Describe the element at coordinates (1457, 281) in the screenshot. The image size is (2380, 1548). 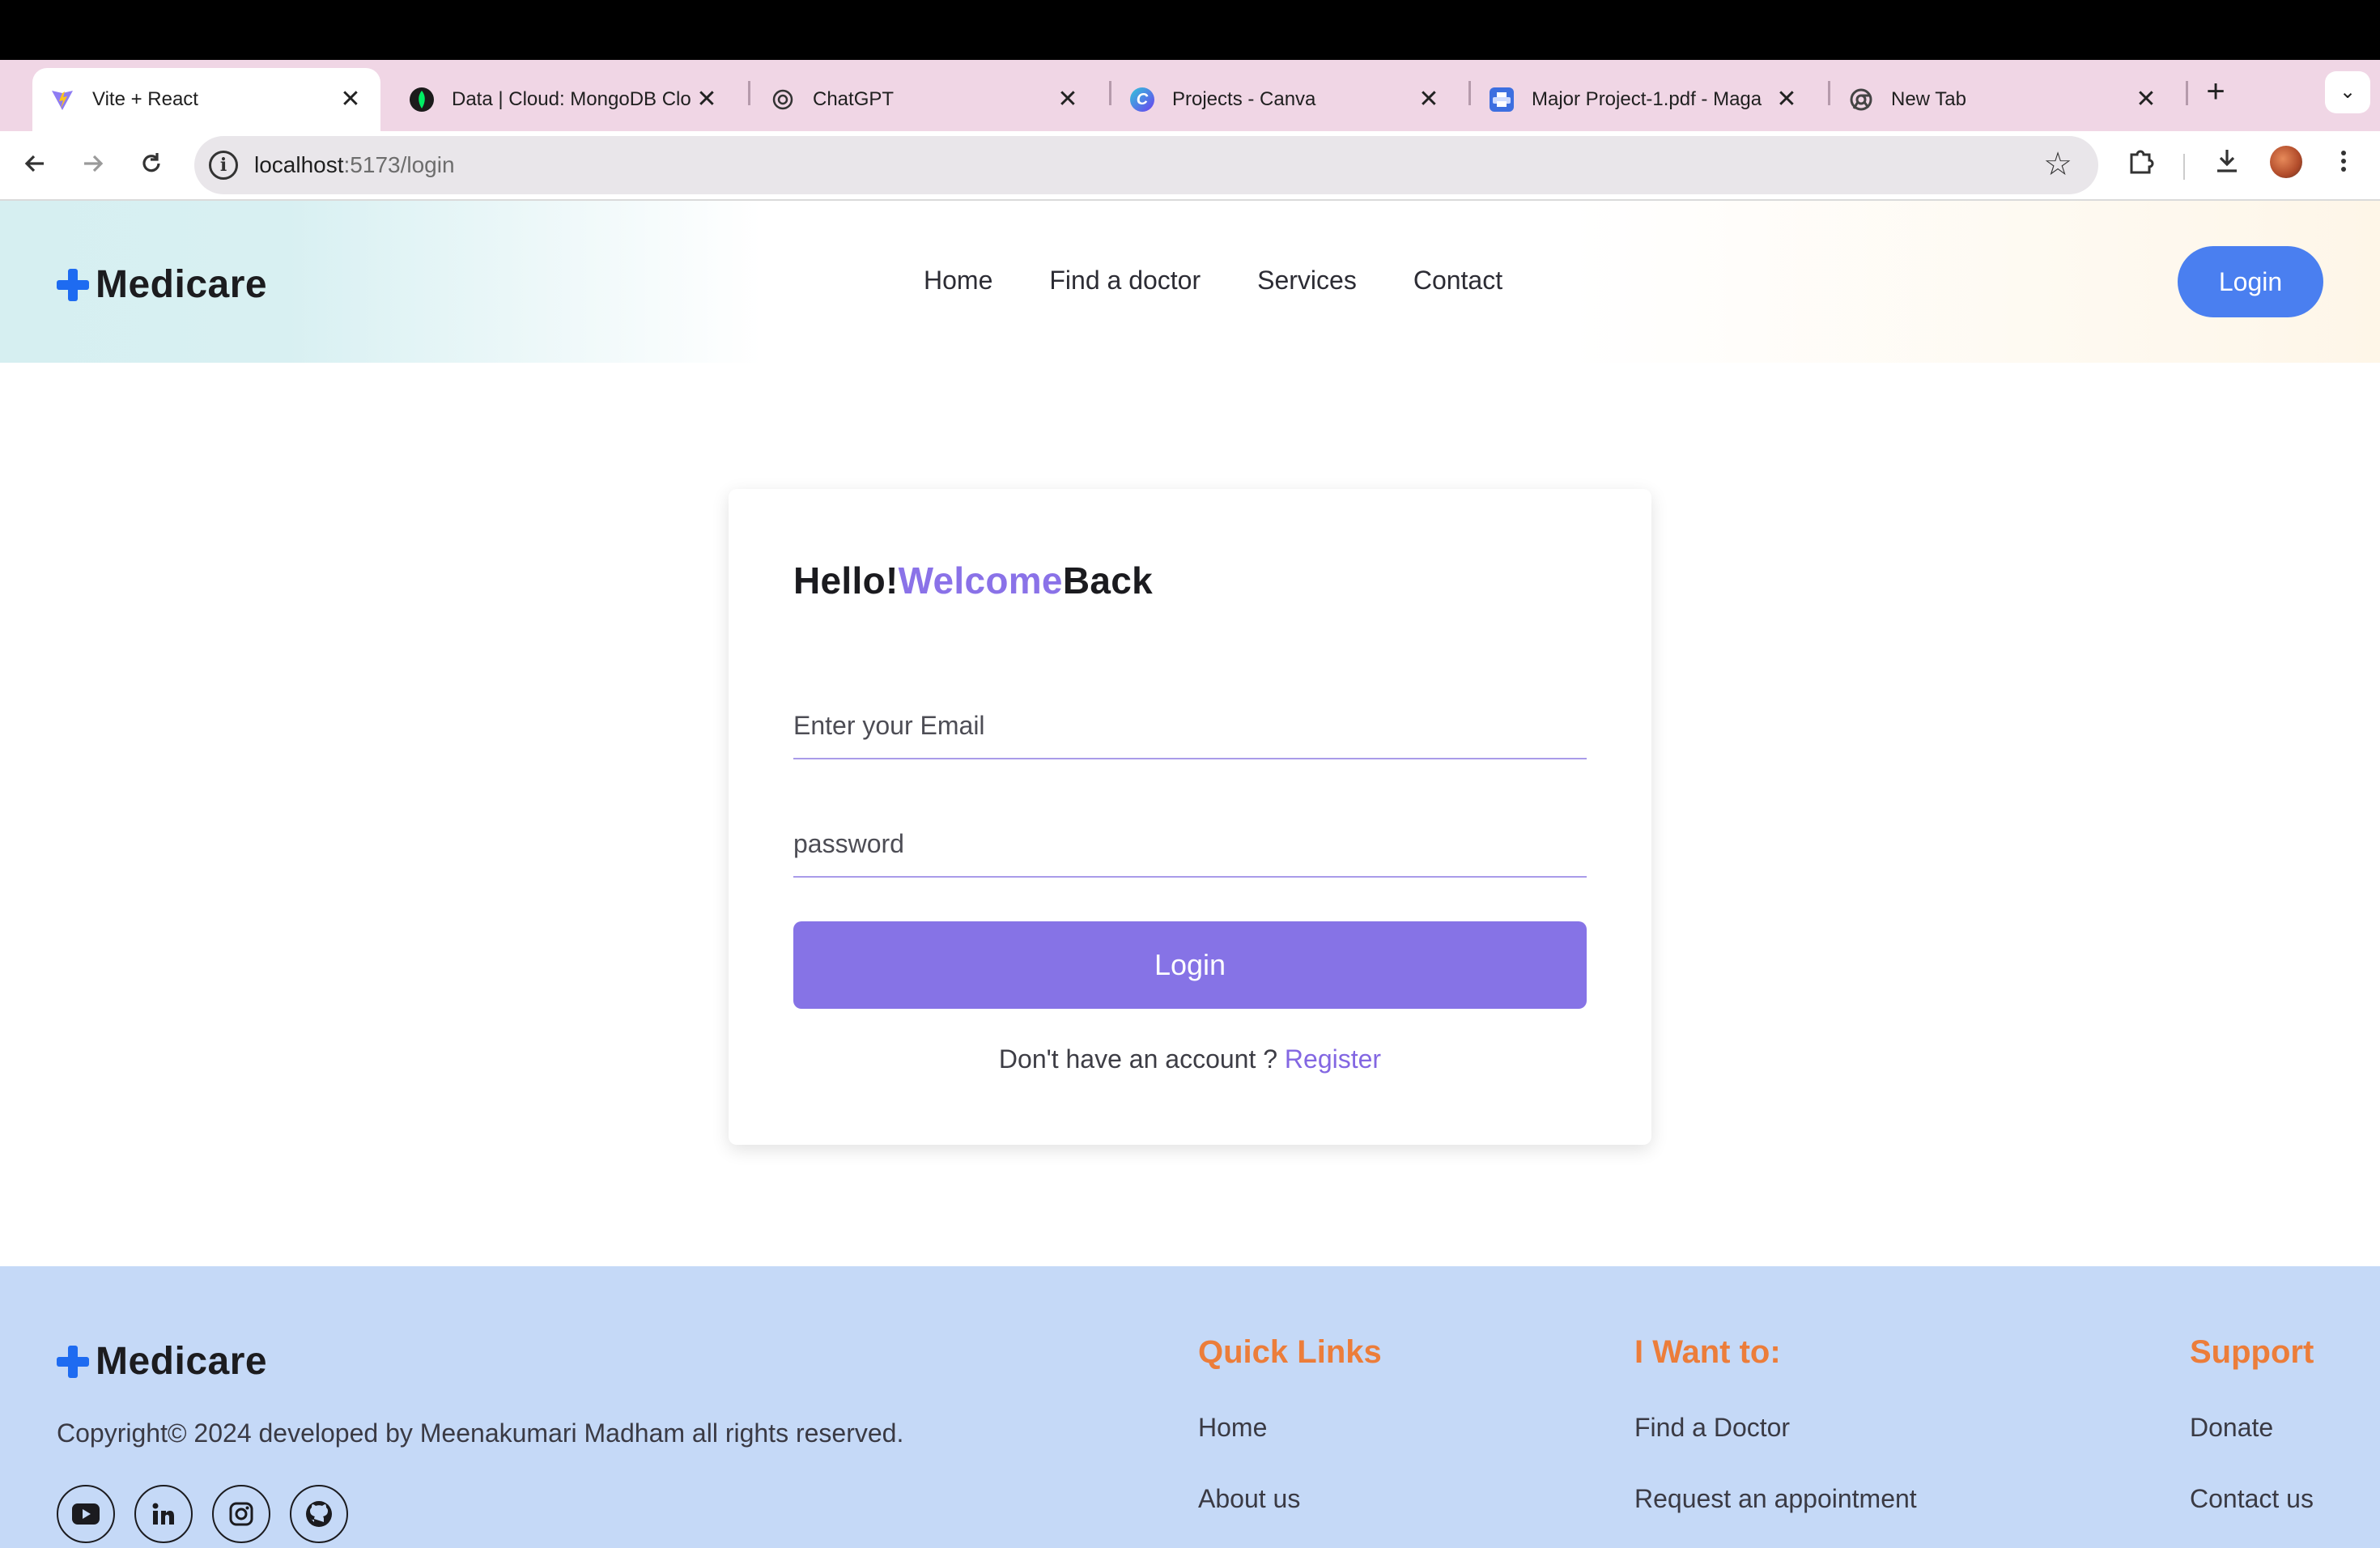
I see `nav-contact: Contact` at that location.